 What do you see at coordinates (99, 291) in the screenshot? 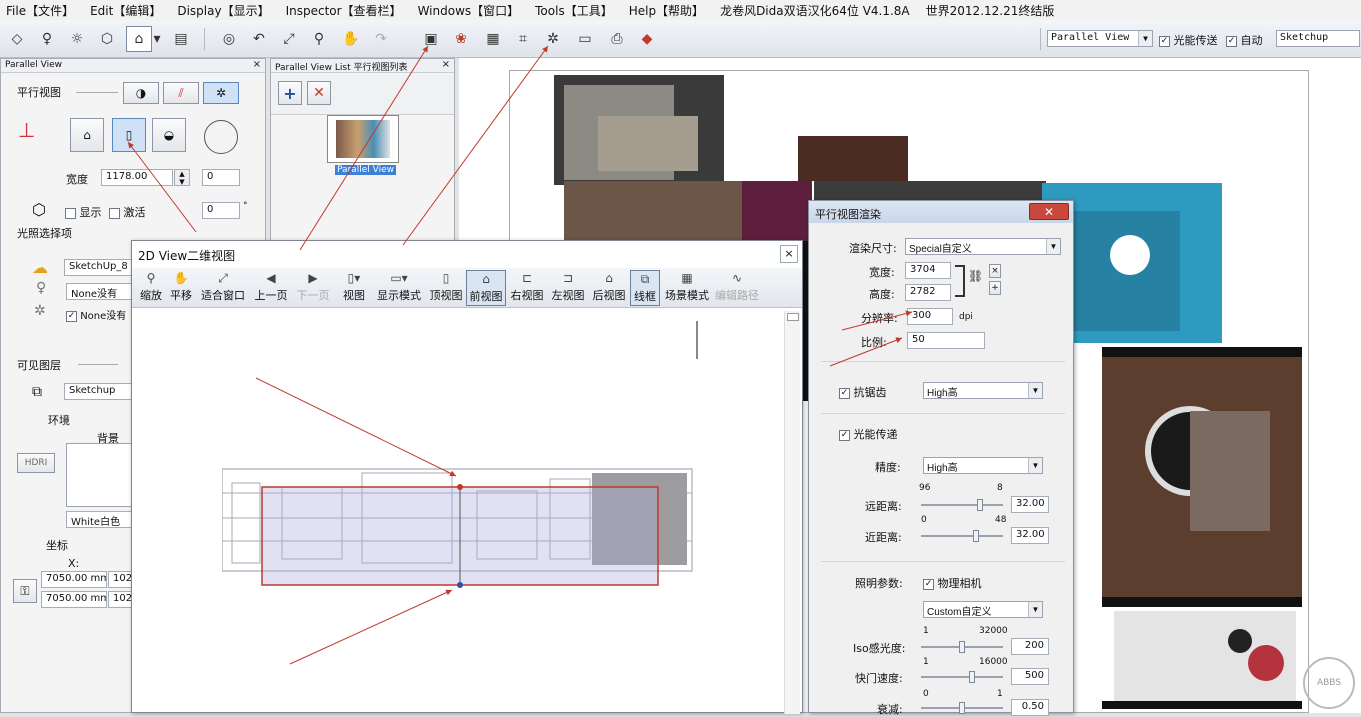
I see `light-none-select: None没有` at bounding box center [99, 291].